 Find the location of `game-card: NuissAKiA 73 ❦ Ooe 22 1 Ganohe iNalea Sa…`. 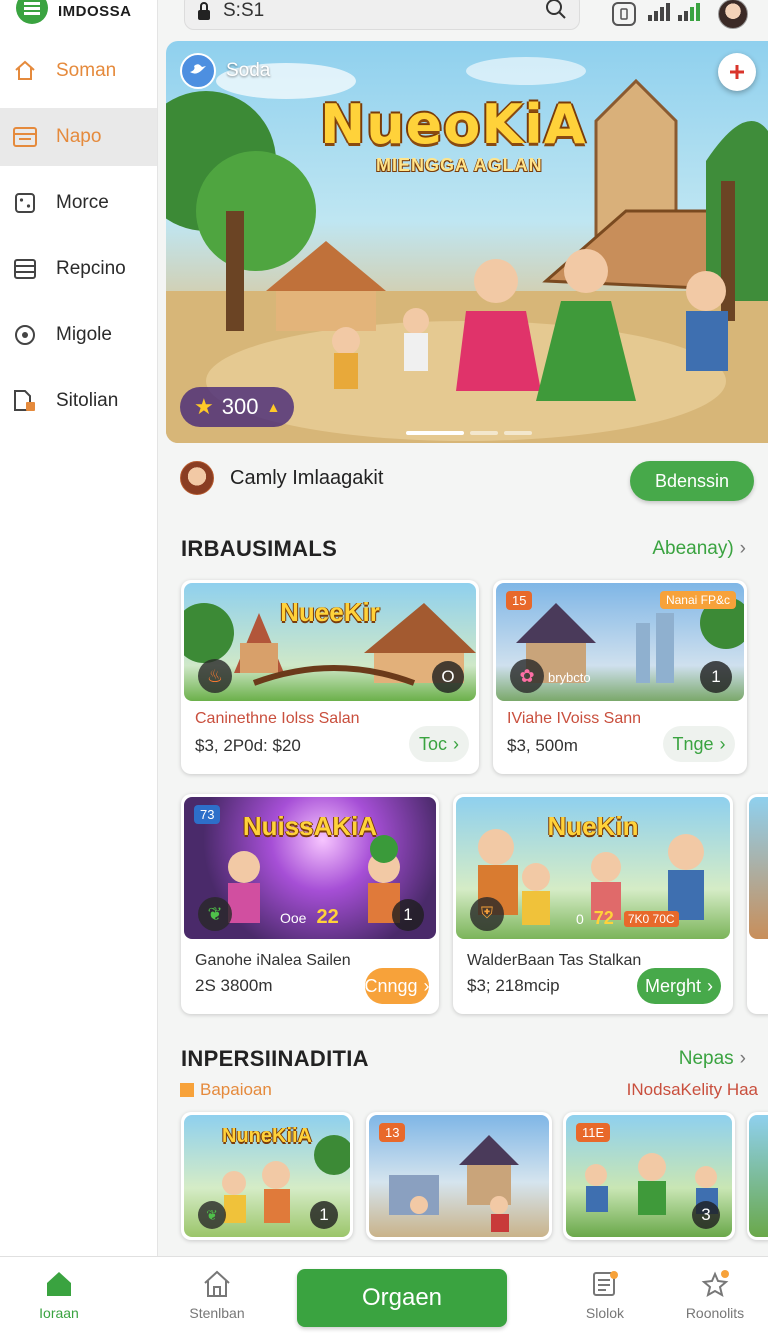

game-card: NuissAKiA 73 ❦ Ooe 22 1 Ganohe iNalea Sa… is located at coordinates (310, 904).